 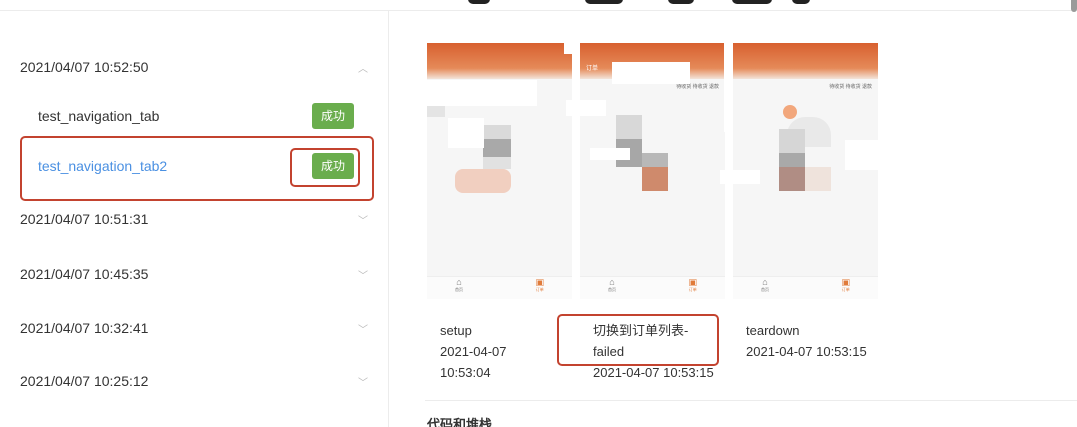 I want to click on step-teardown: teardown 2021-04-07 10:53:15, so click(x=806, y=341).